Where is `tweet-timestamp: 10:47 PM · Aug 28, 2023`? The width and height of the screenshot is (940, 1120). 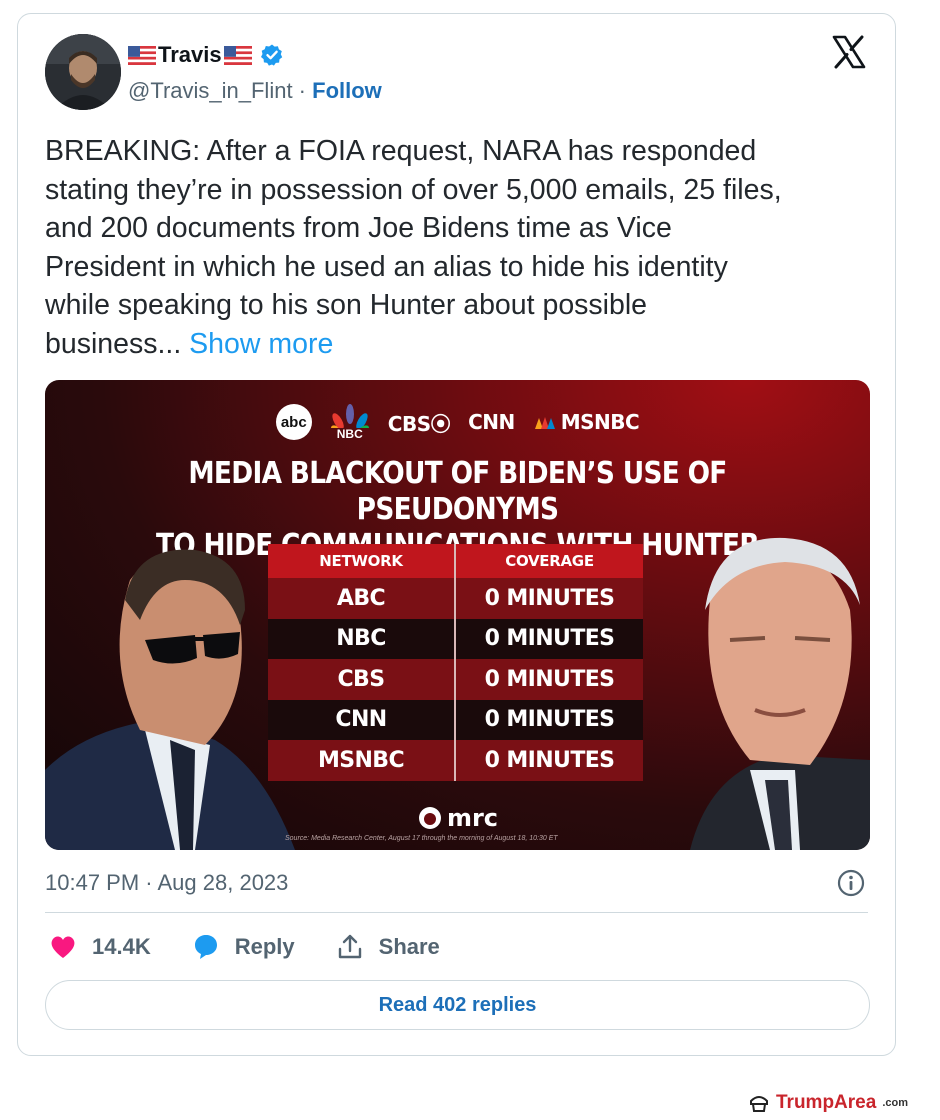
tweet-timestamp: 10:47 PM · Aug 28, 2023 is located at coordinates (166, 883).